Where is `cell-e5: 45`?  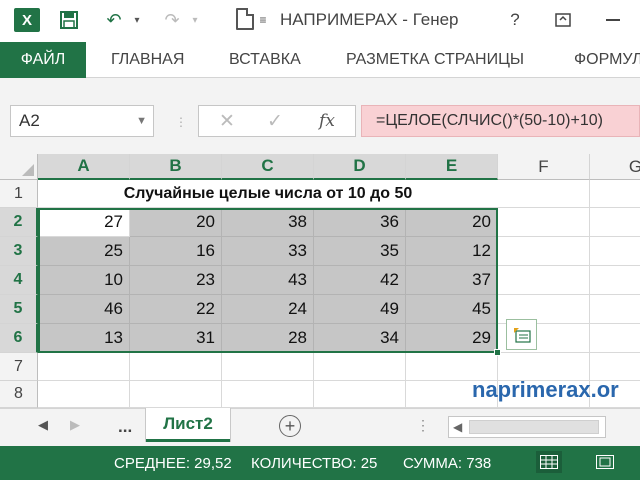
cell-e5: 45 is located at coordinates (452, 309).